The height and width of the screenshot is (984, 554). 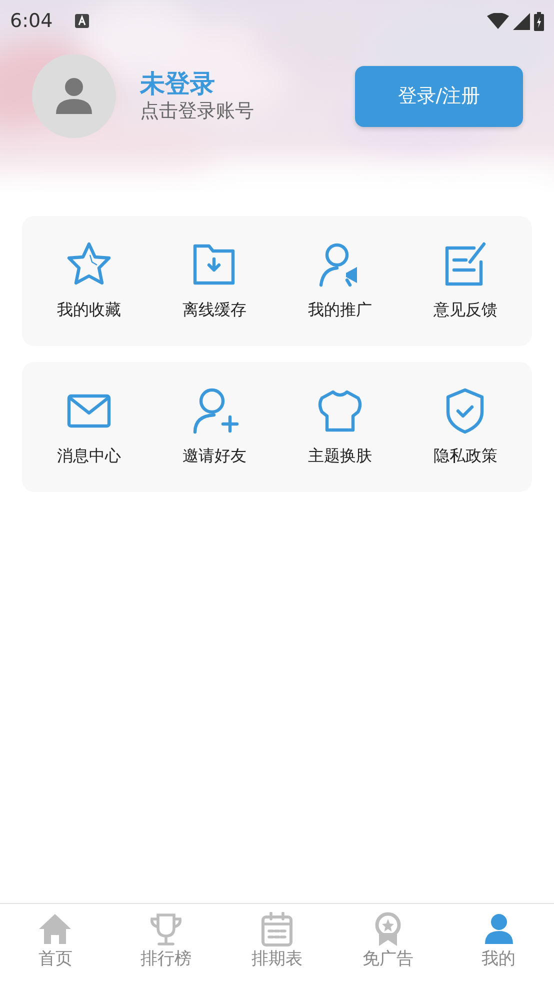 What do you see at coordinates (214, 456) in the screenshot?
I see `menu-item-label: 邀请好友` at bounding box center [214, 456].